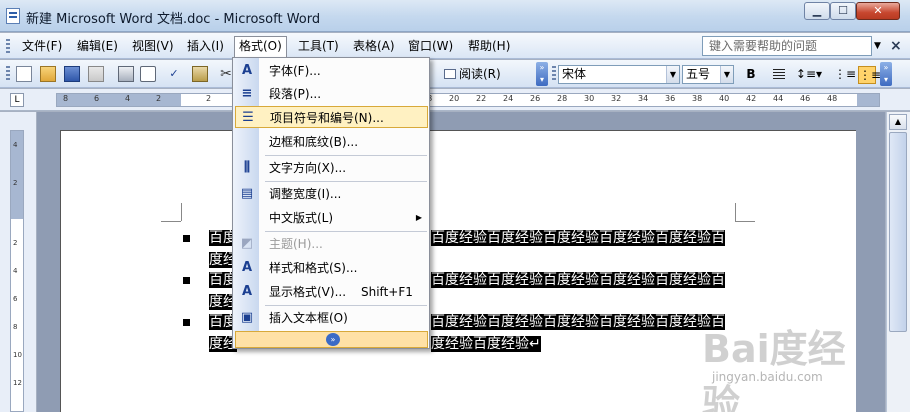 Image resolution: width=910 pixels, height=412 pixels. I want to click on submenu-arrow-icon: ▶, so click(418, 217).